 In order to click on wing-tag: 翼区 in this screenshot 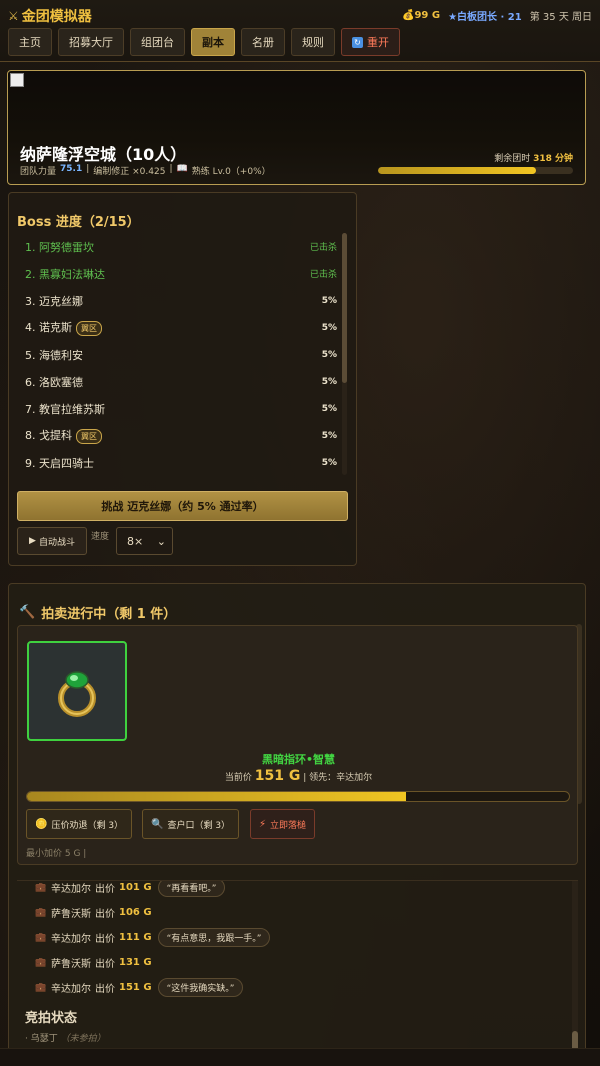, I will do `click(89, 436)`.